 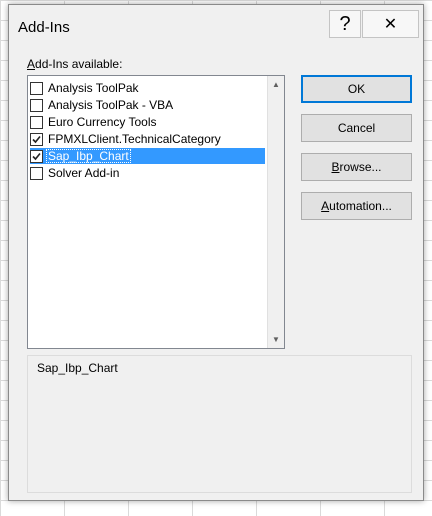 What do you see at coordinates (356, 128) in the screenshot?
I see `cancel-button: Cancel` at bounding box center [356, 128].